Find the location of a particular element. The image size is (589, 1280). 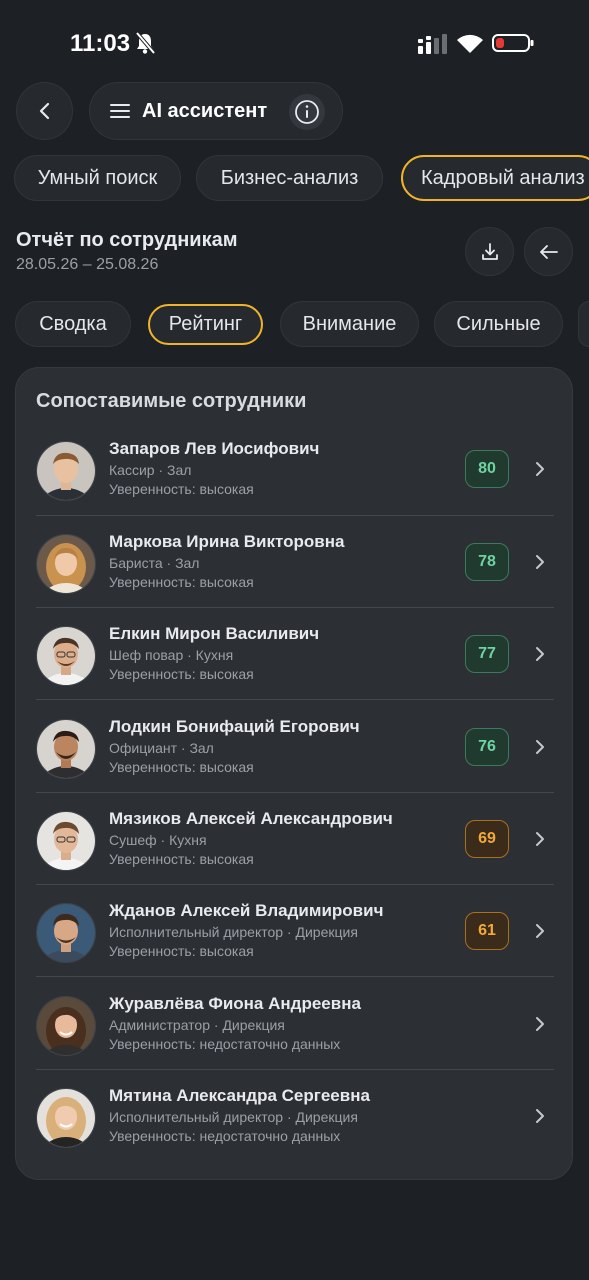

employee-name: Мятина Александра Сергеевна is located at coordinates (239, 1095).